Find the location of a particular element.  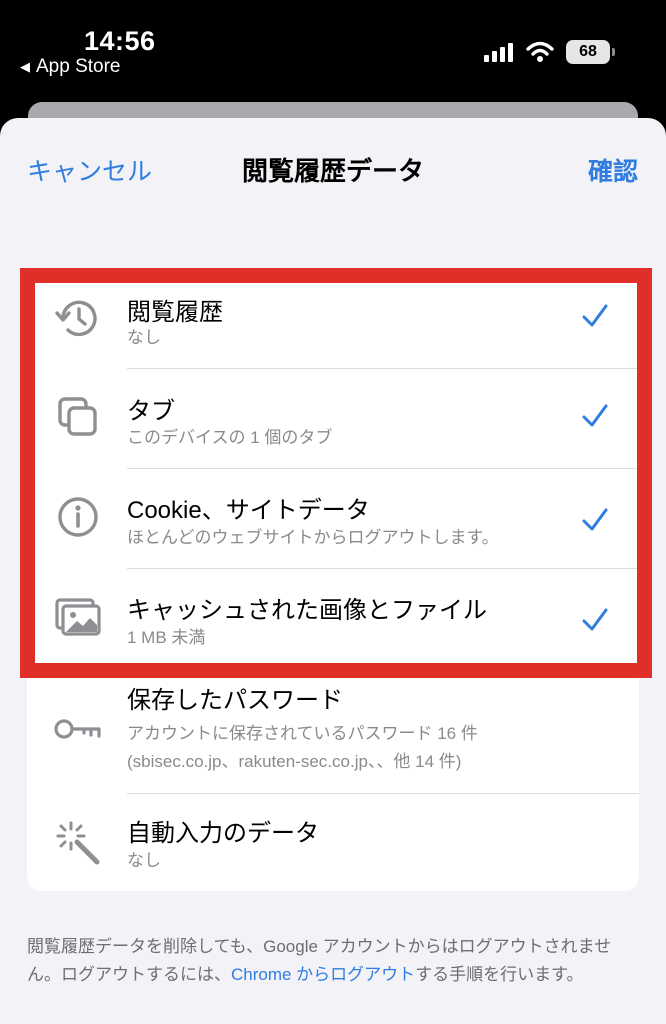

item-title: キャッシュされた画像とファイル is located at coordinates (307, 610).